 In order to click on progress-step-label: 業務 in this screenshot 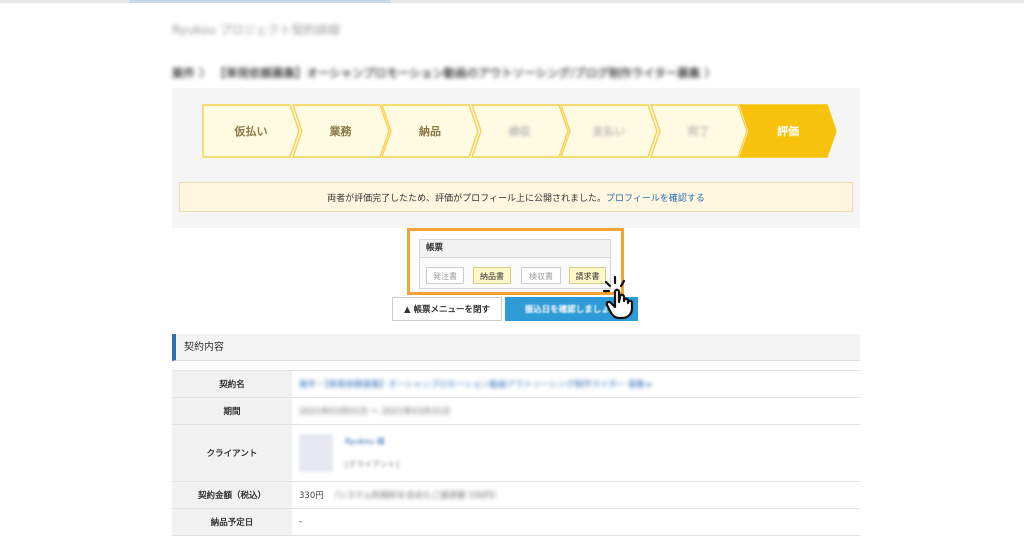, I will do `click(340, 131)`.